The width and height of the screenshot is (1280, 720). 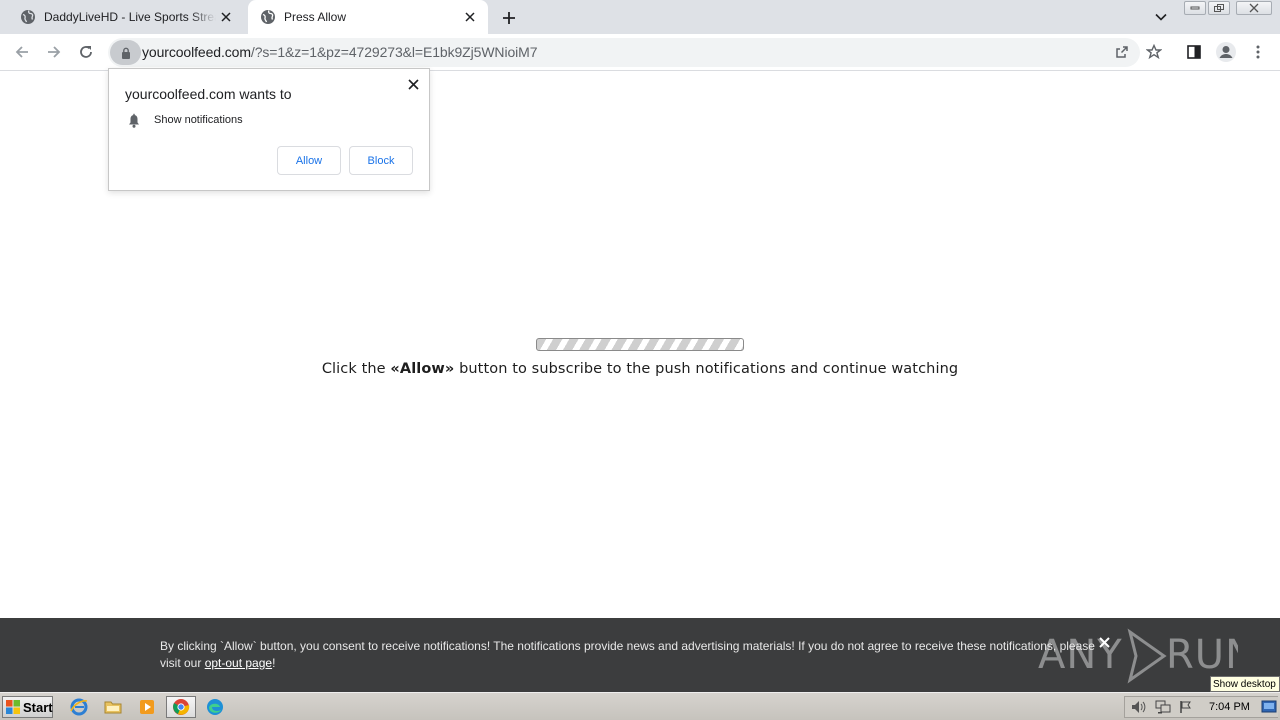 What do you see at coordinates (509, 18) in the screenshot?
I see `plus-icon` at bounding box center [509, 18].